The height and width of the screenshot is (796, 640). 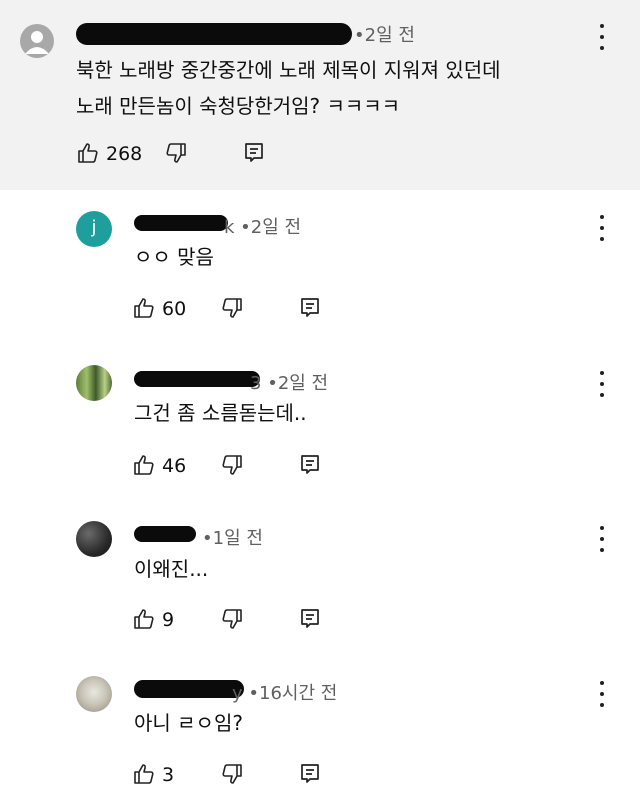 I want to click on comment-actions: 3, so click(x=232, y=775).